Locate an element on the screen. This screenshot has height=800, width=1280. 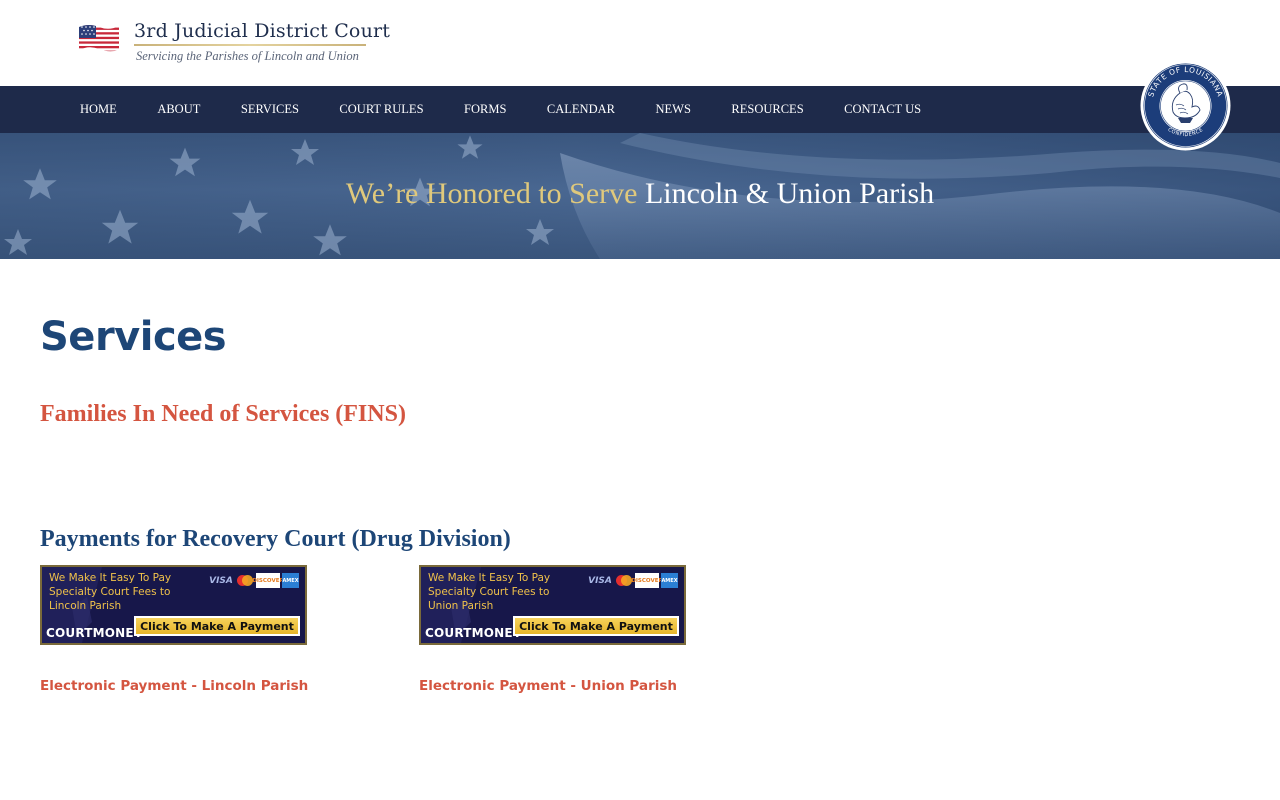
nav-item-home: HOME is located at coordinates (98, 109).